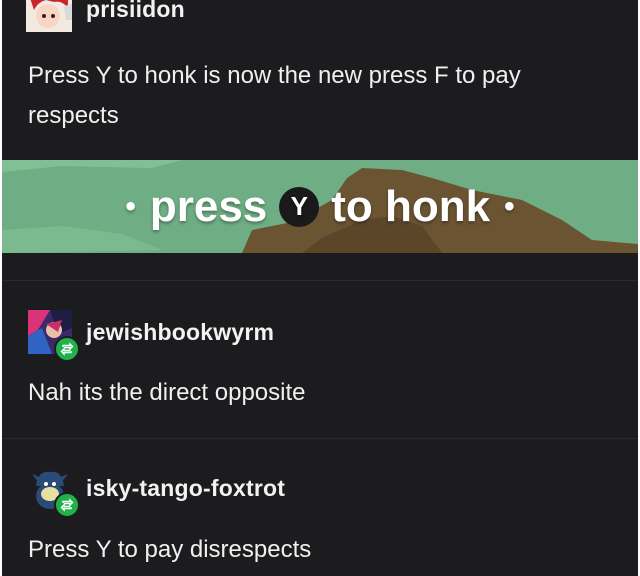 This screenshot has height=576, width=640. Describe the element at coordinates (411, 206) in the screenshot. I see `banner-word-to-honk: to honk` at that location.